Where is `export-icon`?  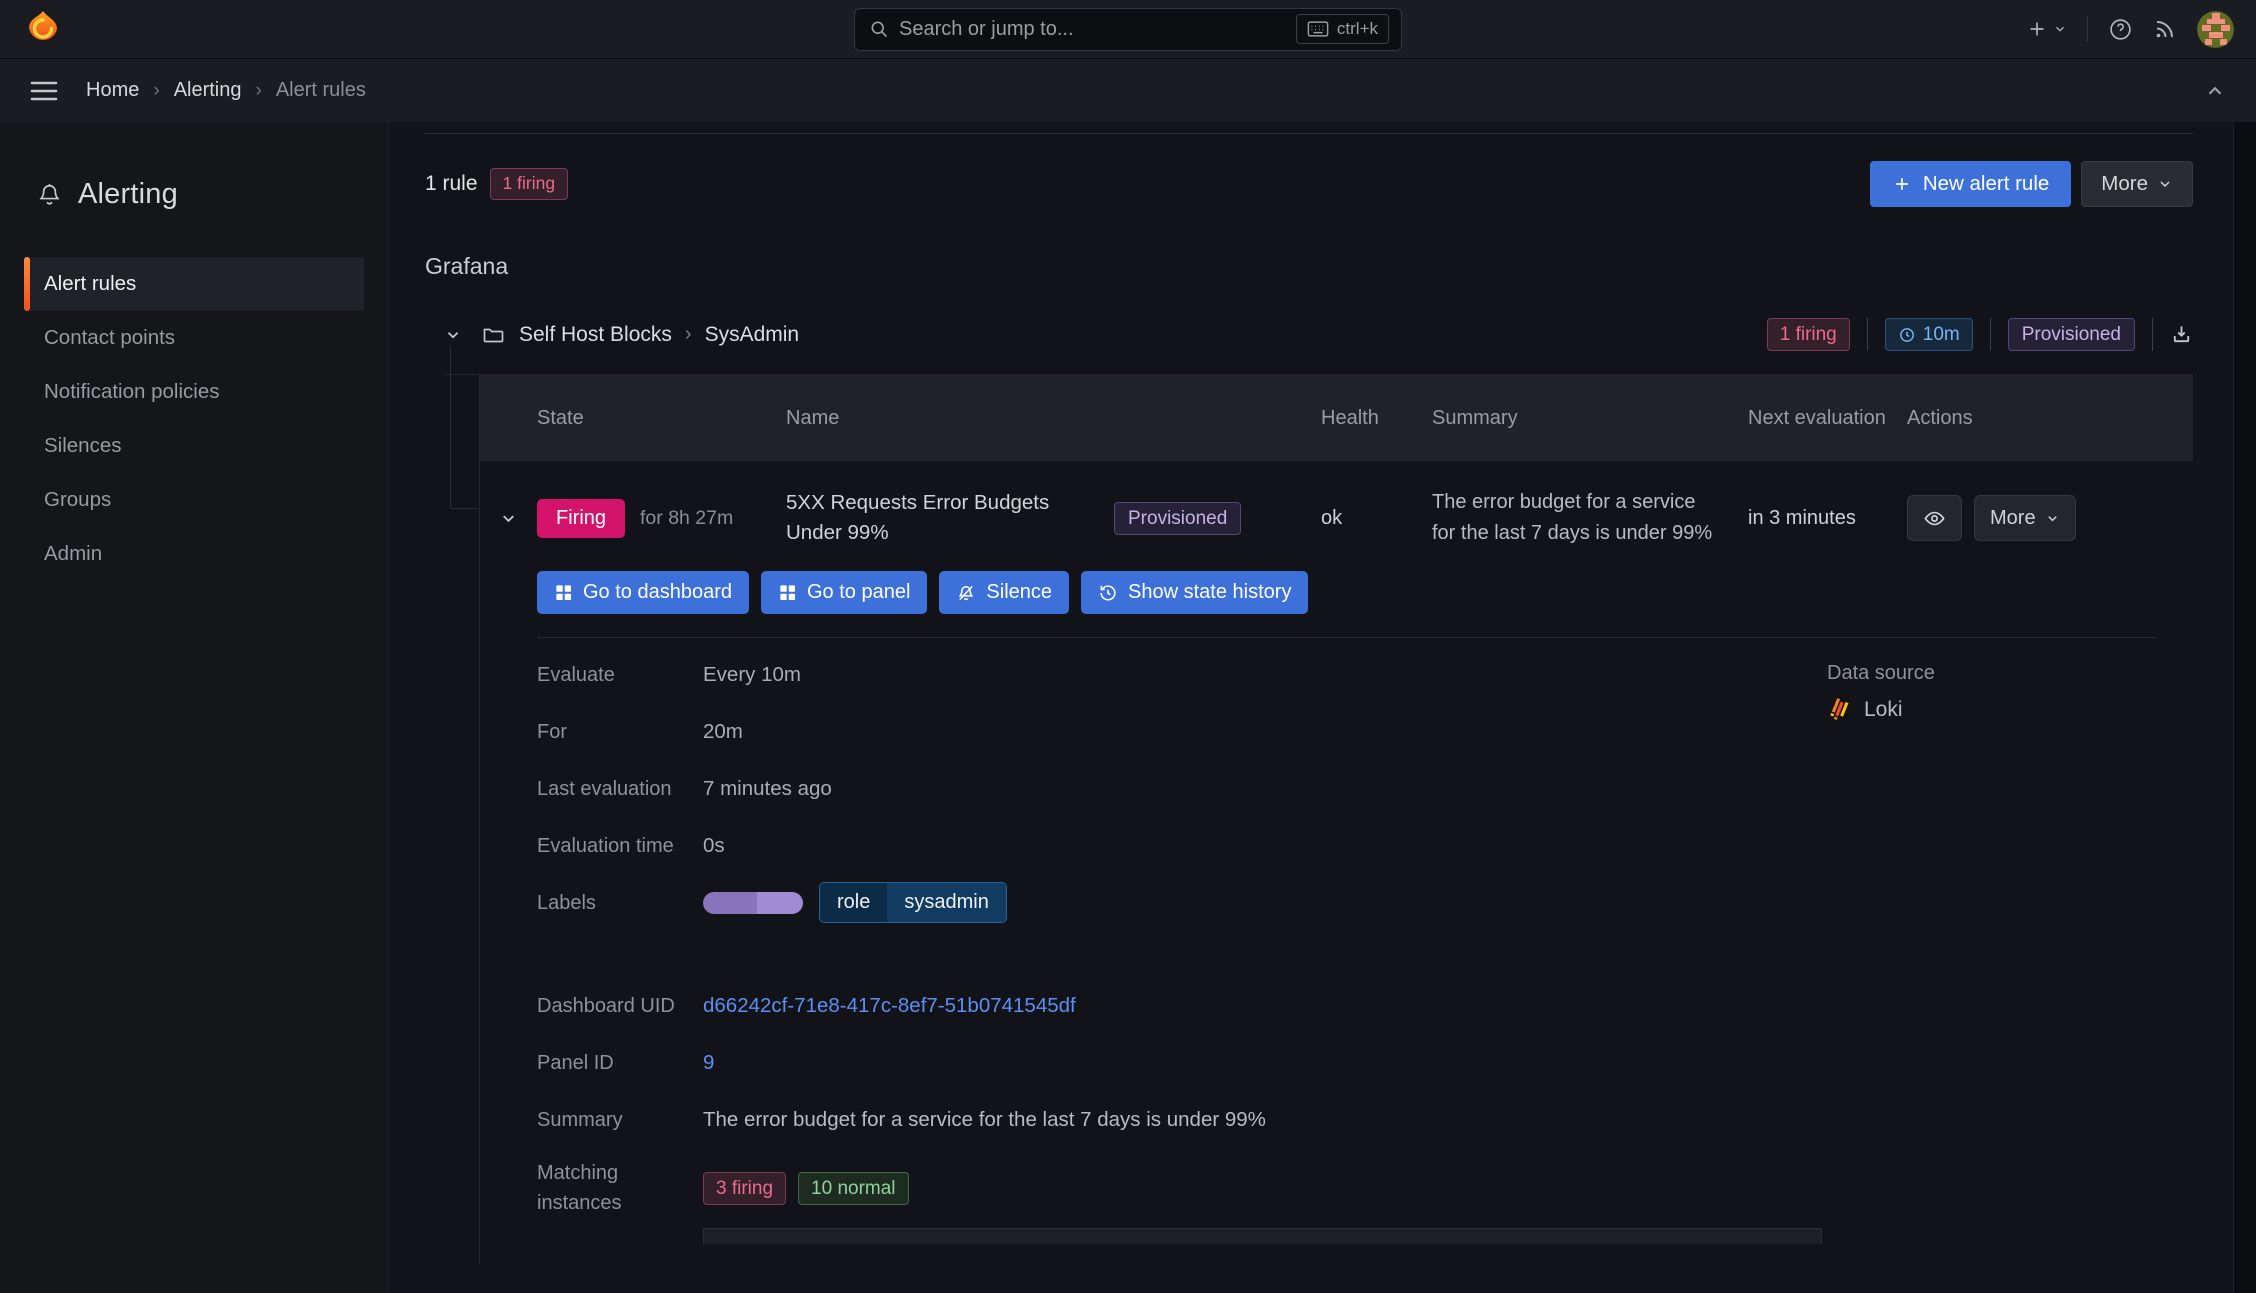 export-icon is located at coordinates (2181, 334).